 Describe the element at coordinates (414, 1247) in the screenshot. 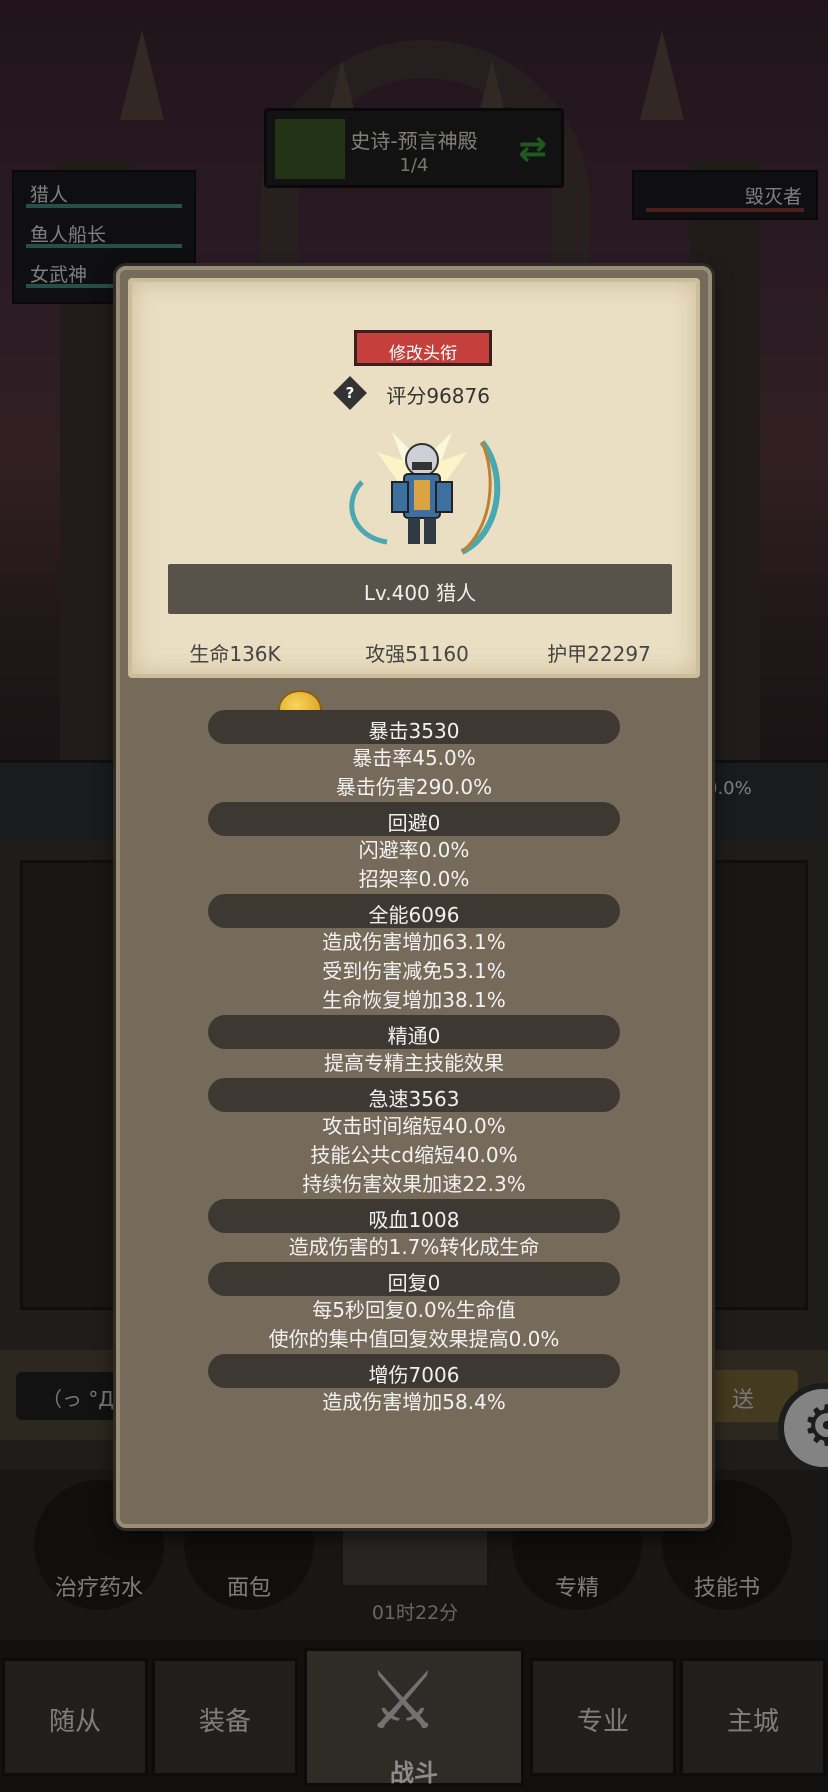

I see `stat-line: 造成伤害的1.7%转化成生命` at that location.